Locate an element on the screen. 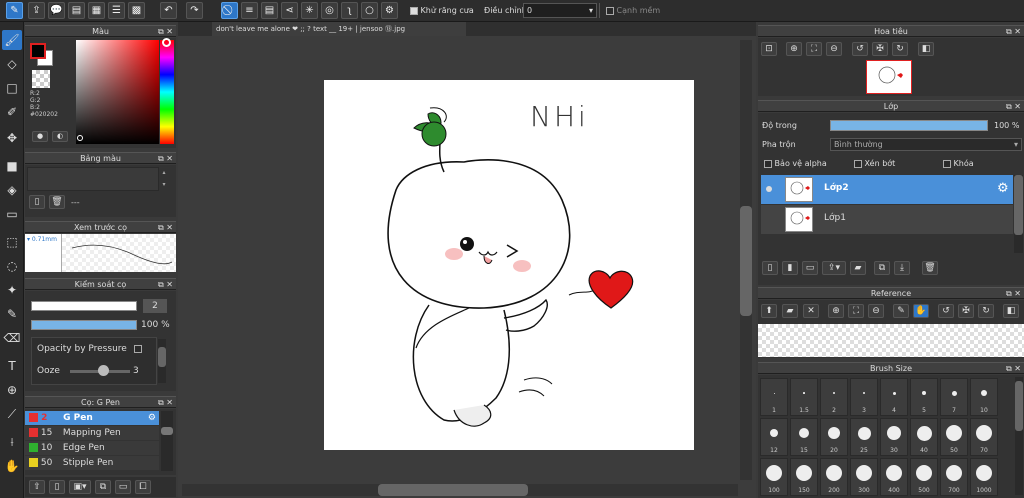  layer-folder-icon: ▰ is located at coordinates (858, 268).